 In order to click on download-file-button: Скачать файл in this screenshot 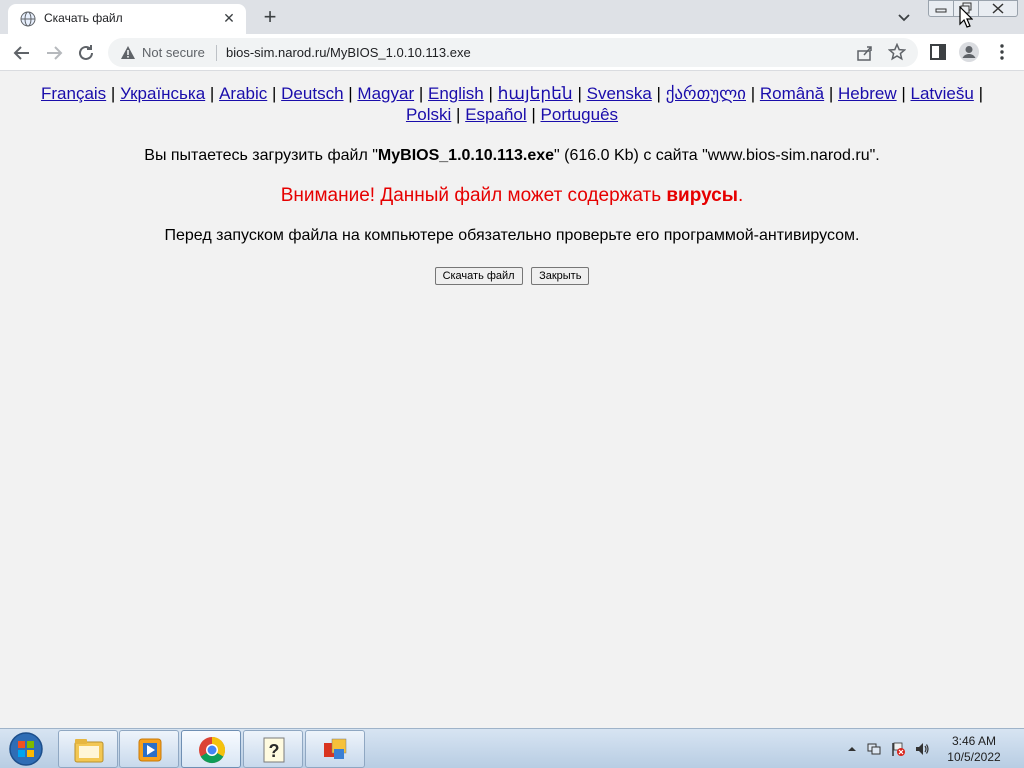, I will do `click(478, 276)`.